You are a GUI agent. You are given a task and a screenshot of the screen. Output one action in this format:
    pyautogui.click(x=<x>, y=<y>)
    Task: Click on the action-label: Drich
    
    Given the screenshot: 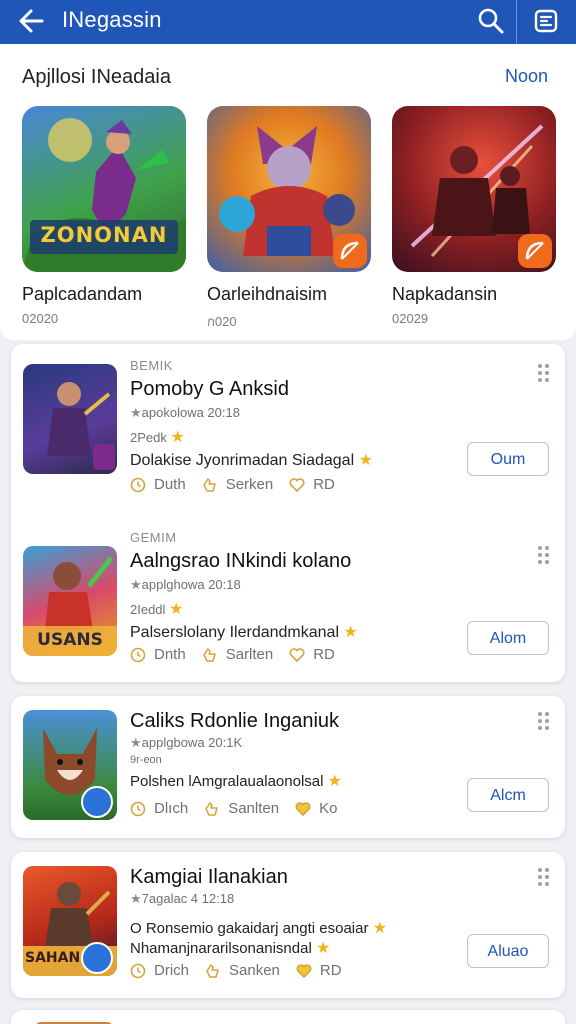 What is the action you would take?
    pyautogui.click(x=171, y=970)
    